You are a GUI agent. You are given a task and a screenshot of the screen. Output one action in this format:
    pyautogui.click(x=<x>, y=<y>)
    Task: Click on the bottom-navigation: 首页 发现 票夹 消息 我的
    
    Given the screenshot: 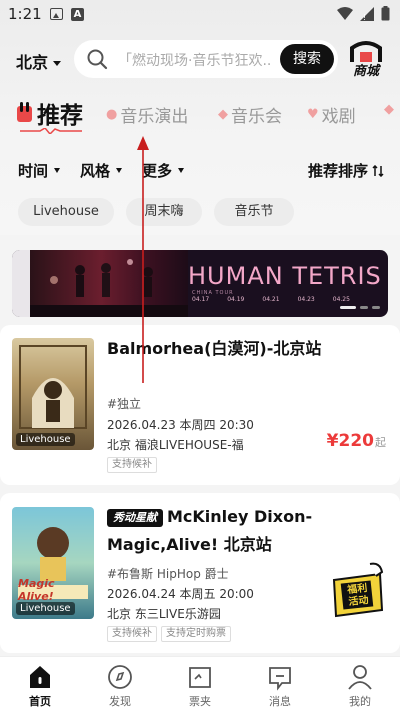 What is the action you would take?
    pyautogui.click(x=200, y=683)
    